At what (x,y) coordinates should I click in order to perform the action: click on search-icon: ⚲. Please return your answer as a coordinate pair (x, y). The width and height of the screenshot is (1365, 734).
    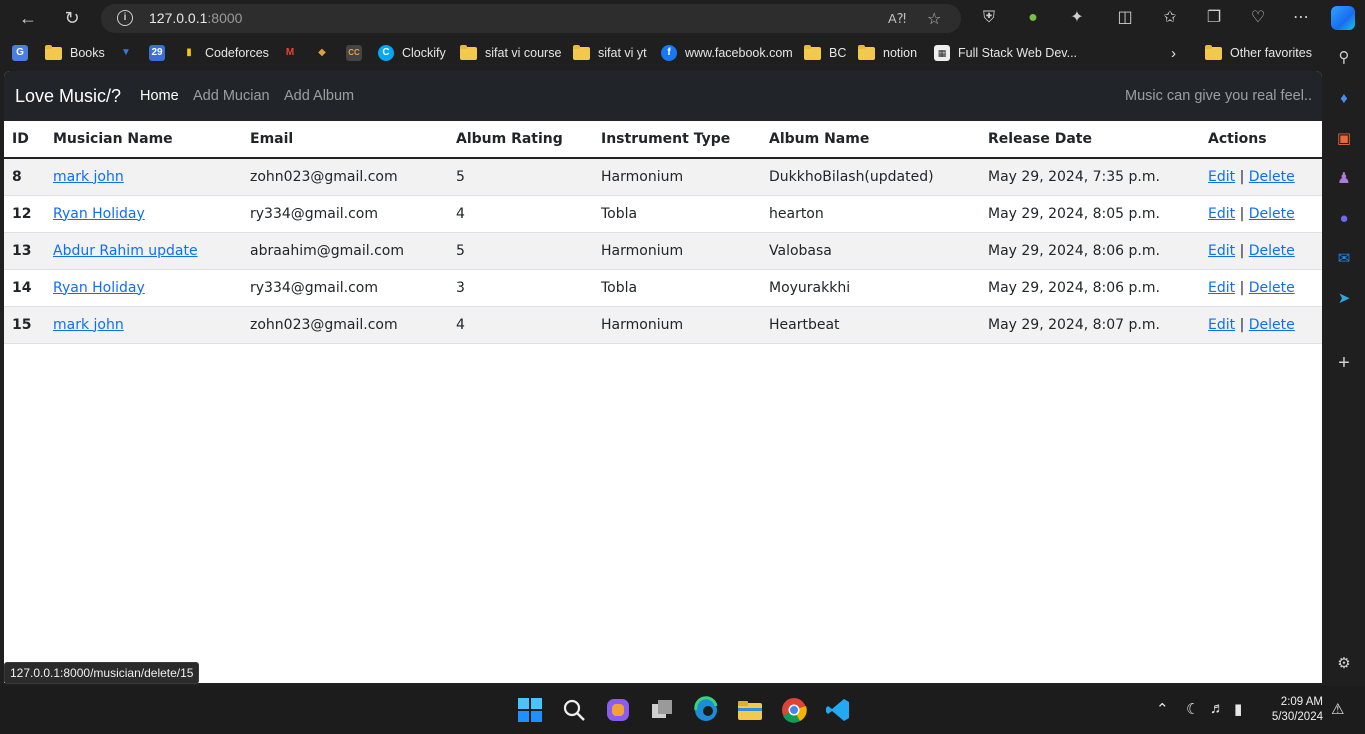
    Looking at the image, I should click on (1344, 58).